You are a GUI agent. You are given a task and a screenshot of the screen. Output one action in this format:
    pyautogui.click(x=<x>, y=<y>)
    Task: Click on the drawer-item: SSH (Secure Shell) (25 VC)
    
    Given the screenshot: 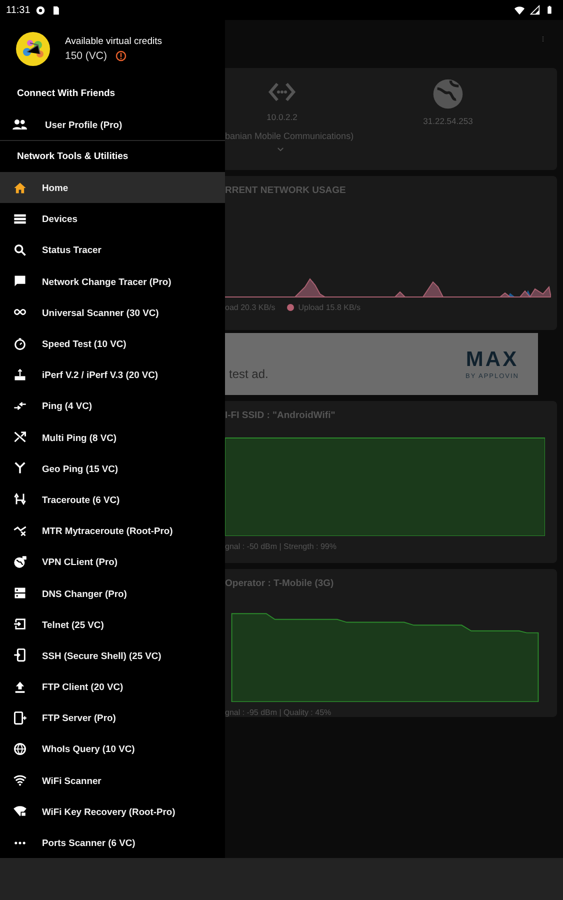 What is the action you would take?
    pyautogui.click(x=112, y=655)
    